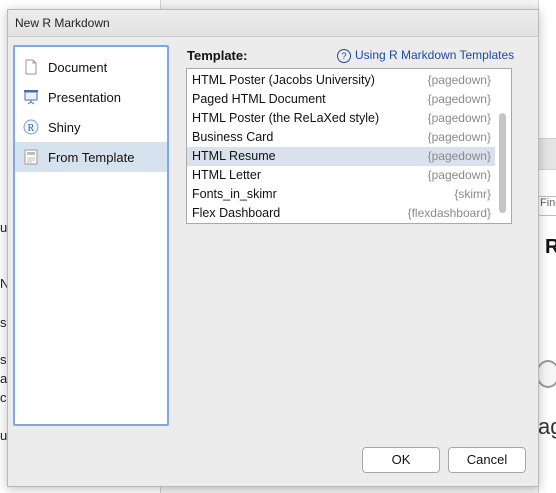 Image resolution: width=556 pixels, height=493 pixels. Describe the element at coordinates (78, 67) in the screenshot. I see `type-item-label: Document` at that location.